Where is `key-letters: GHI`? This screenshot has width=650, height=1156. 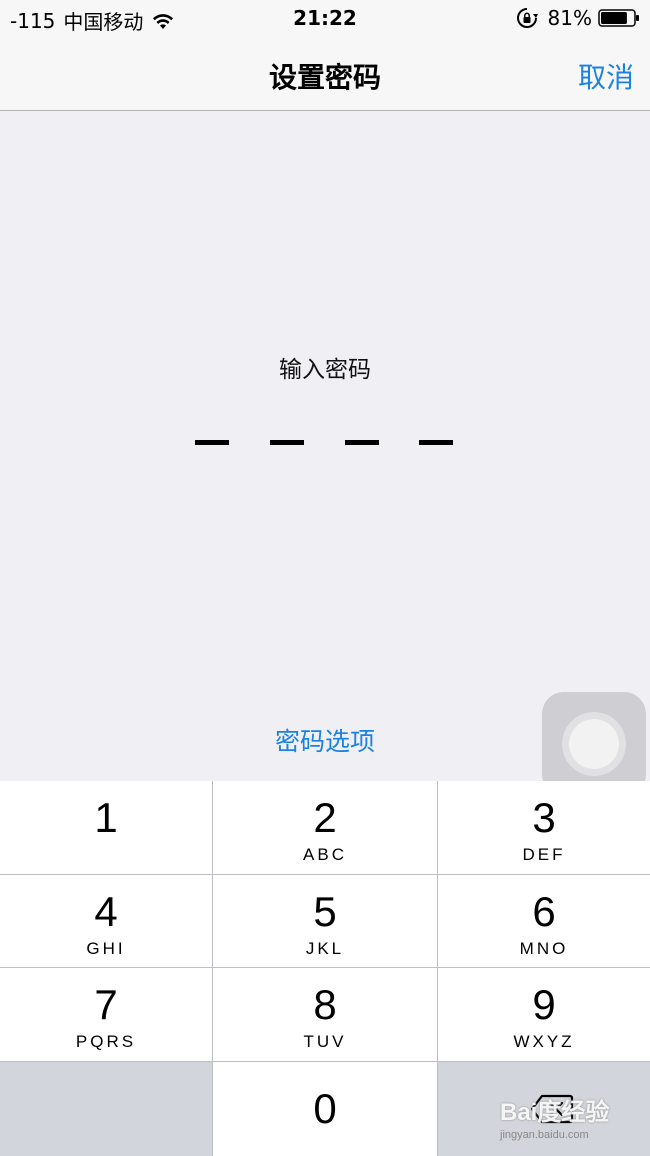
key-letters: GHI is located at coordinates (106, 948).